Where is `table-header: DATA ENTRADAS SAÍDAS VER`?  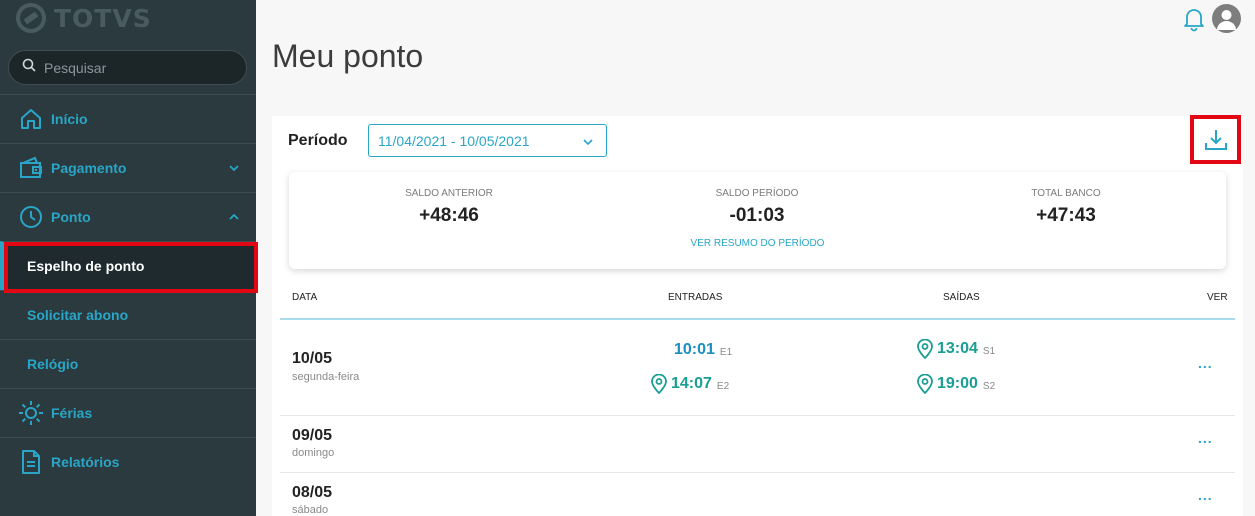
table-header: DATA ENTRADAS SAÍDAS VER is located at coordinates (757, 302).